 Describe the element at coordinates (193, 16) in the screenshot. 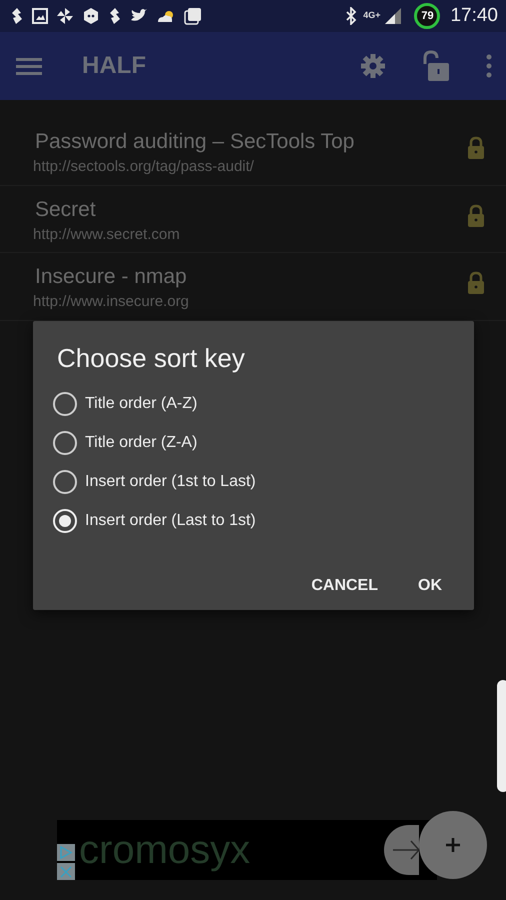

I see `gallery-icon` at that location.